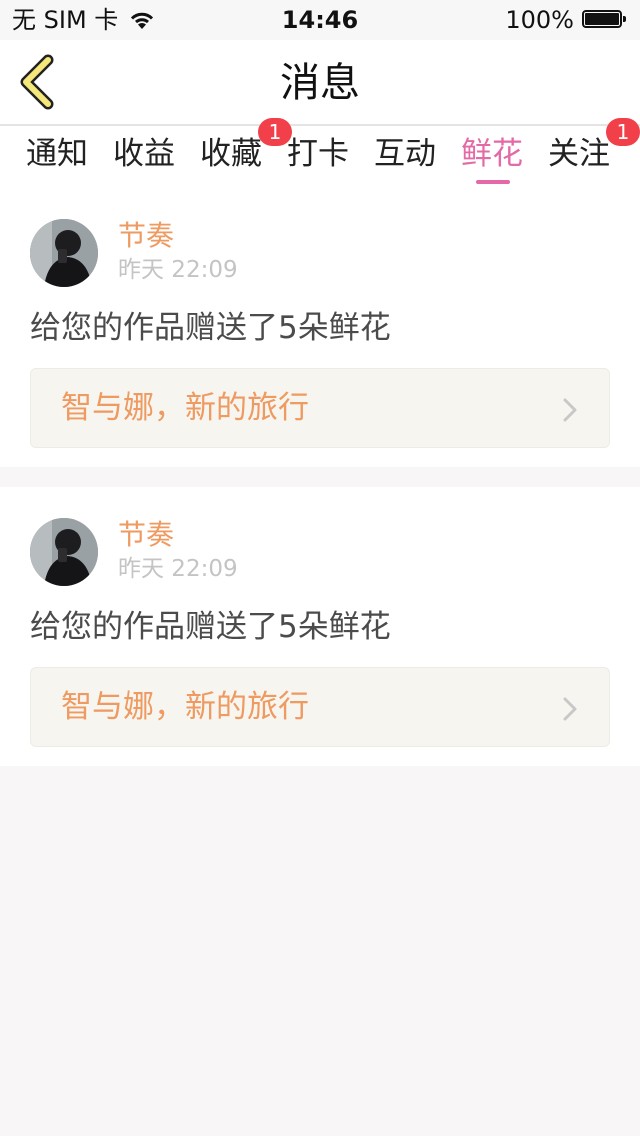  I want to click on unread-badge: 1, so click(623, 132).